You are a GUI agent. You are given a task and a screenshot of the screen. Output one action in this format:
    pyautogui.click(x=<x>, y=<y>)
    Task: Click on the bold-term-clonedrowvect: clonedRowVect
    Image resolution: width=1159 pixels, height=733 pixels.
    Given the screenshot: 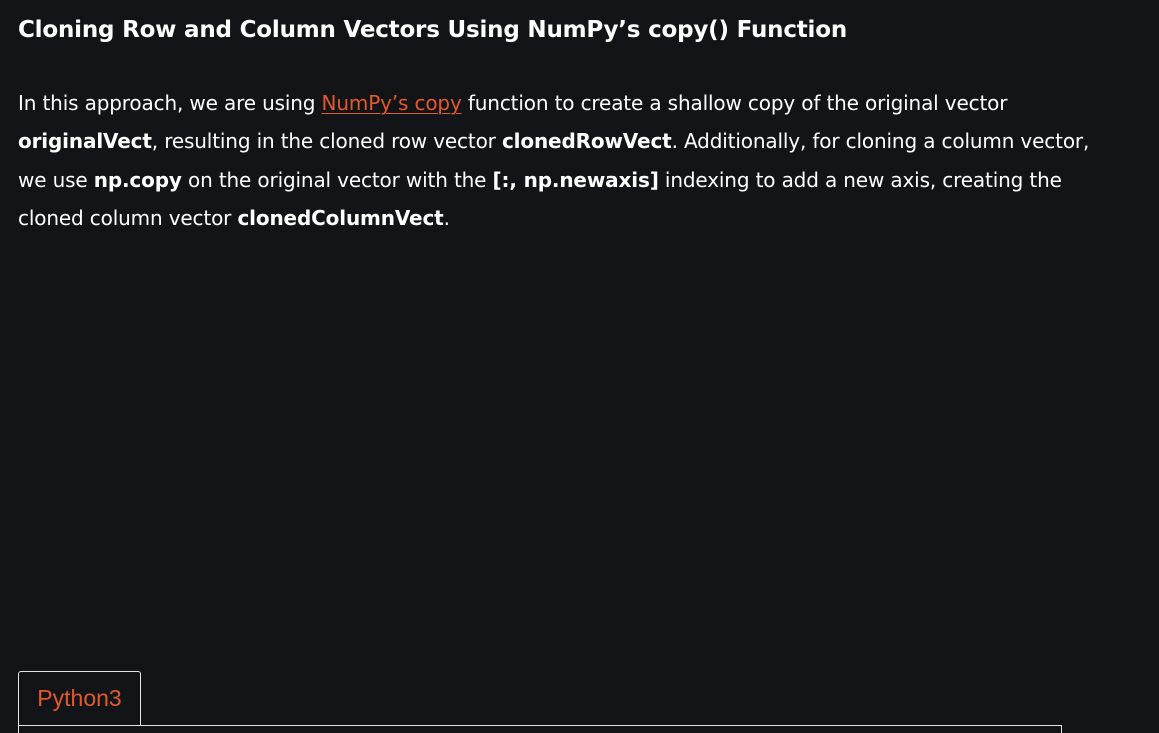 What is the action you would take?
    pyautogui.click(x=586, y=141)
    